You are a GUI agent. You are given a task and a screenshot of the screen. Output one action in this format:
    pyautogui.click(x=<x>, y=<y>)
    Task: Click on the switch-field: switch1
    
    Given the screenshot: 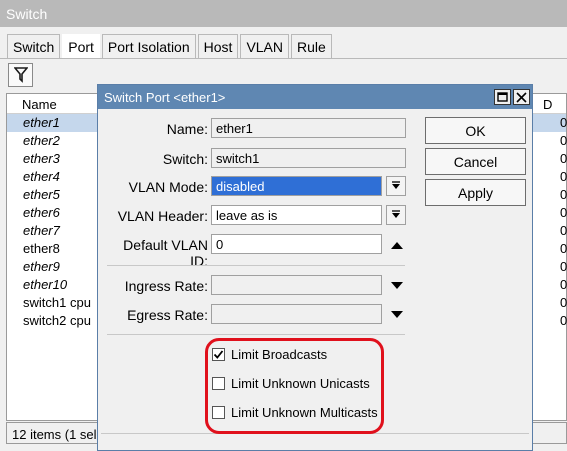 What is the action you would take?
    pyautogui.click(x=308, y=158)
    